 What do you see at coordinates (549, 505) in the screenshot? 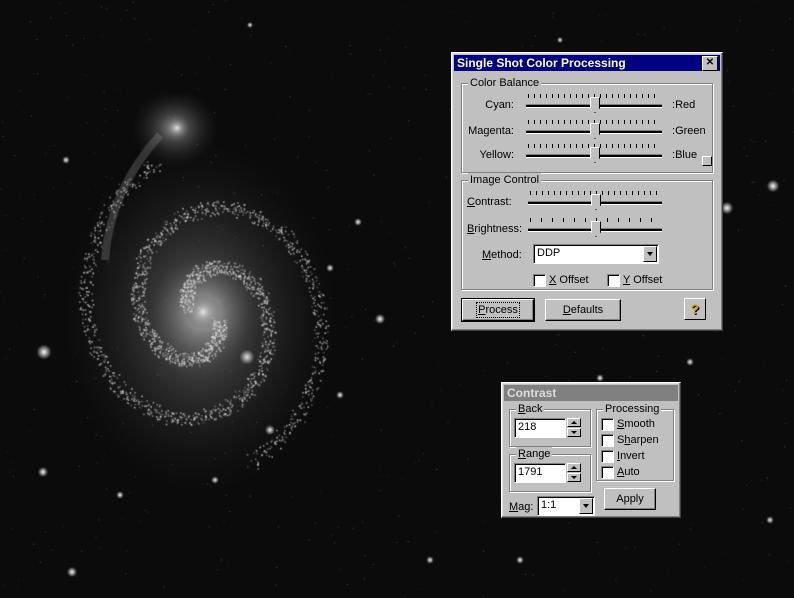
I see `mag-value: 1:1` at bounding box center [549, 505].